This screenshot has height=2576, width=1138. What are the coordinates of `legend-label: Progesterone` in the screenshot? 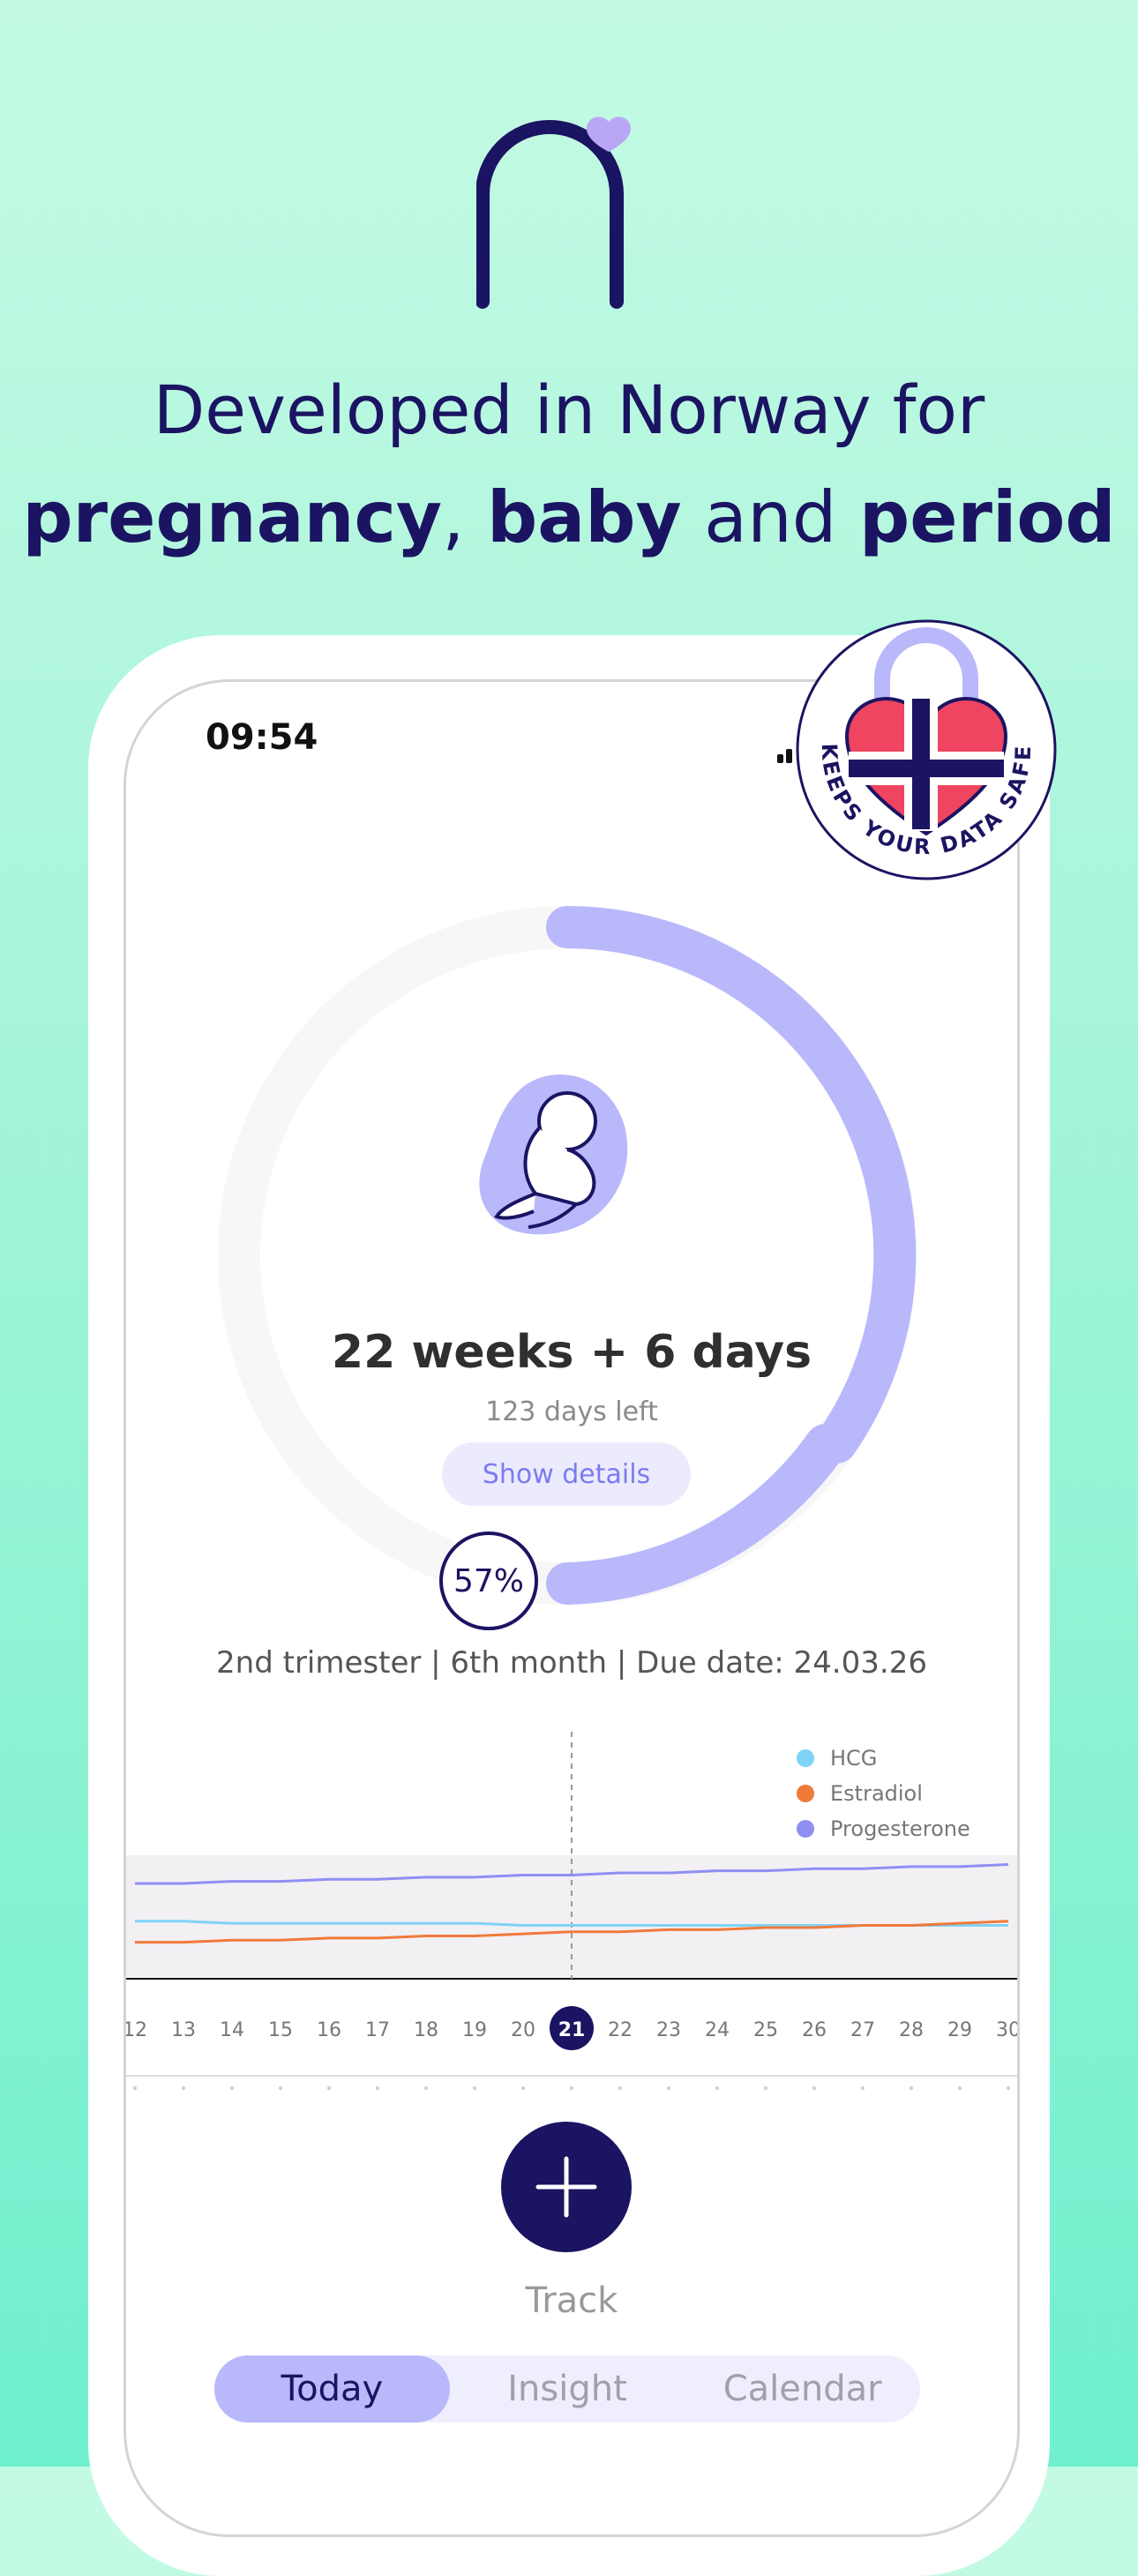 It's located at (900, 1829).